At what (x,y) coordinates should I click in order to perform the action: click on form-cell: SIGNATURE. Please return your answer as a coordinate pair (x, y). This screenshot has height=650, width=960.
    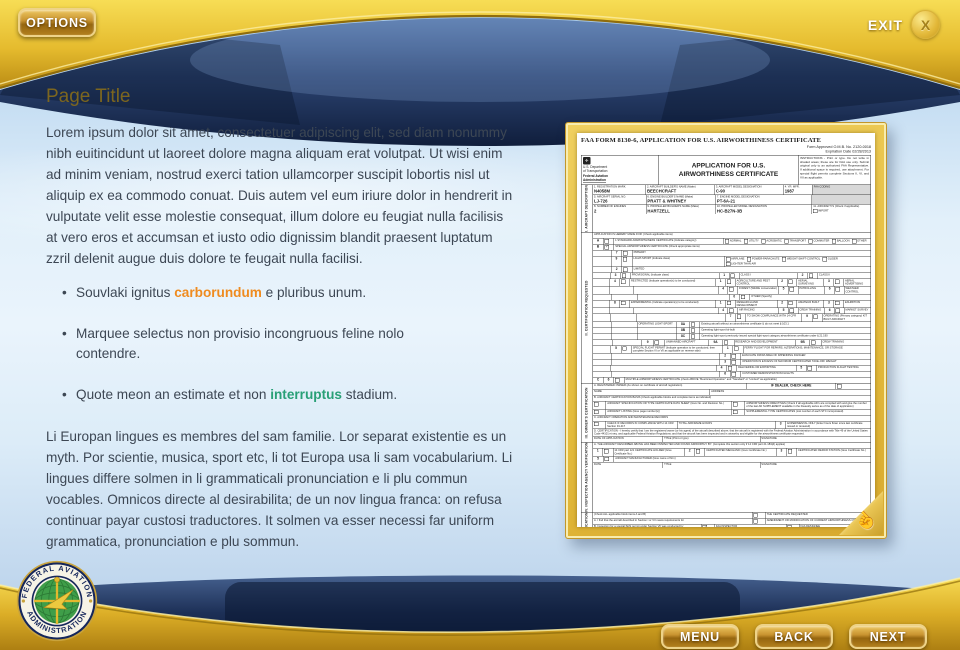
    Looking at the image, I should click on (815, 465).